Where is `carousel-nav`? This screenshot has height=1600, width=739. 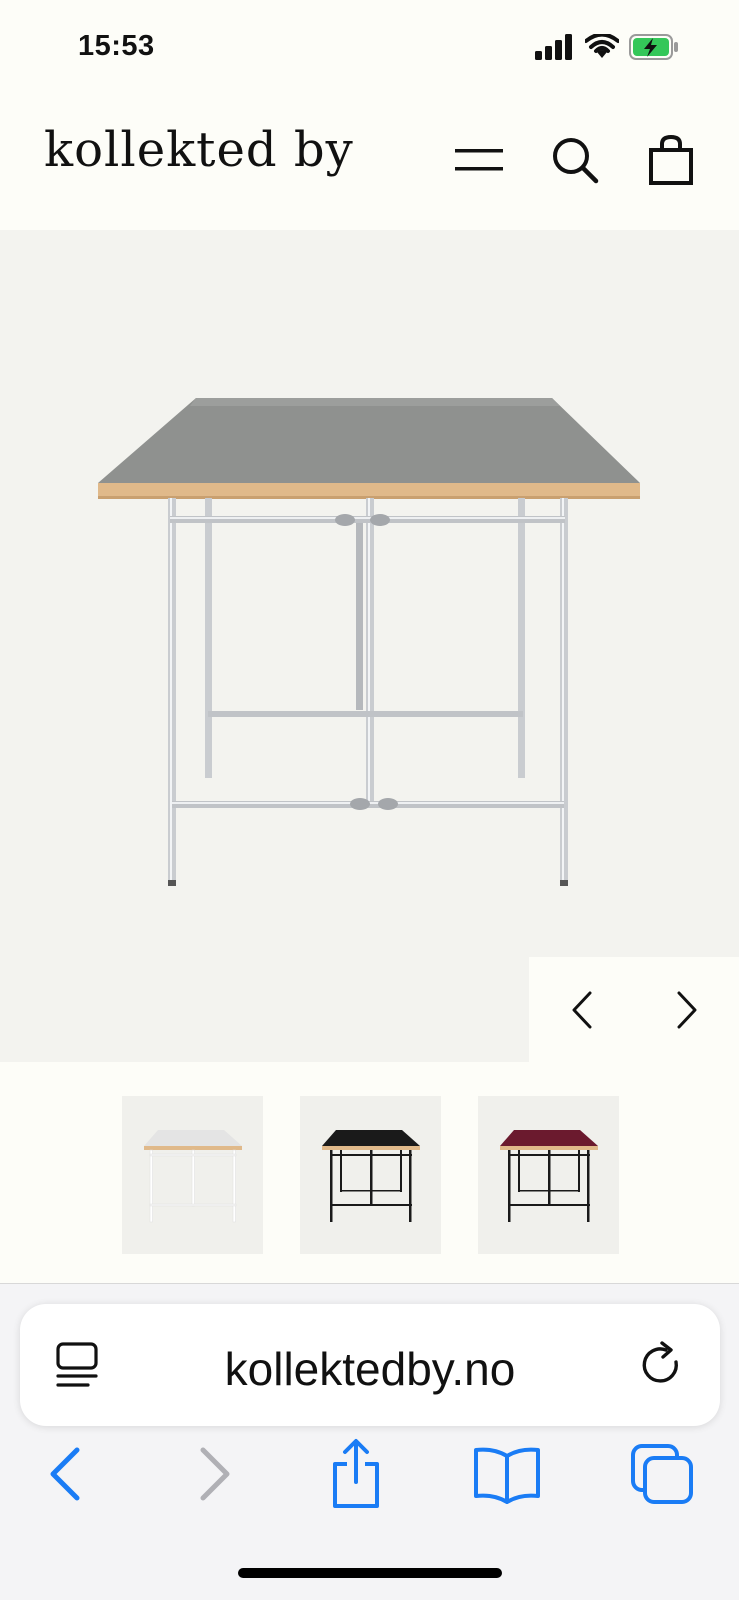
carousel-nav is located at coordinates (634, 1009).